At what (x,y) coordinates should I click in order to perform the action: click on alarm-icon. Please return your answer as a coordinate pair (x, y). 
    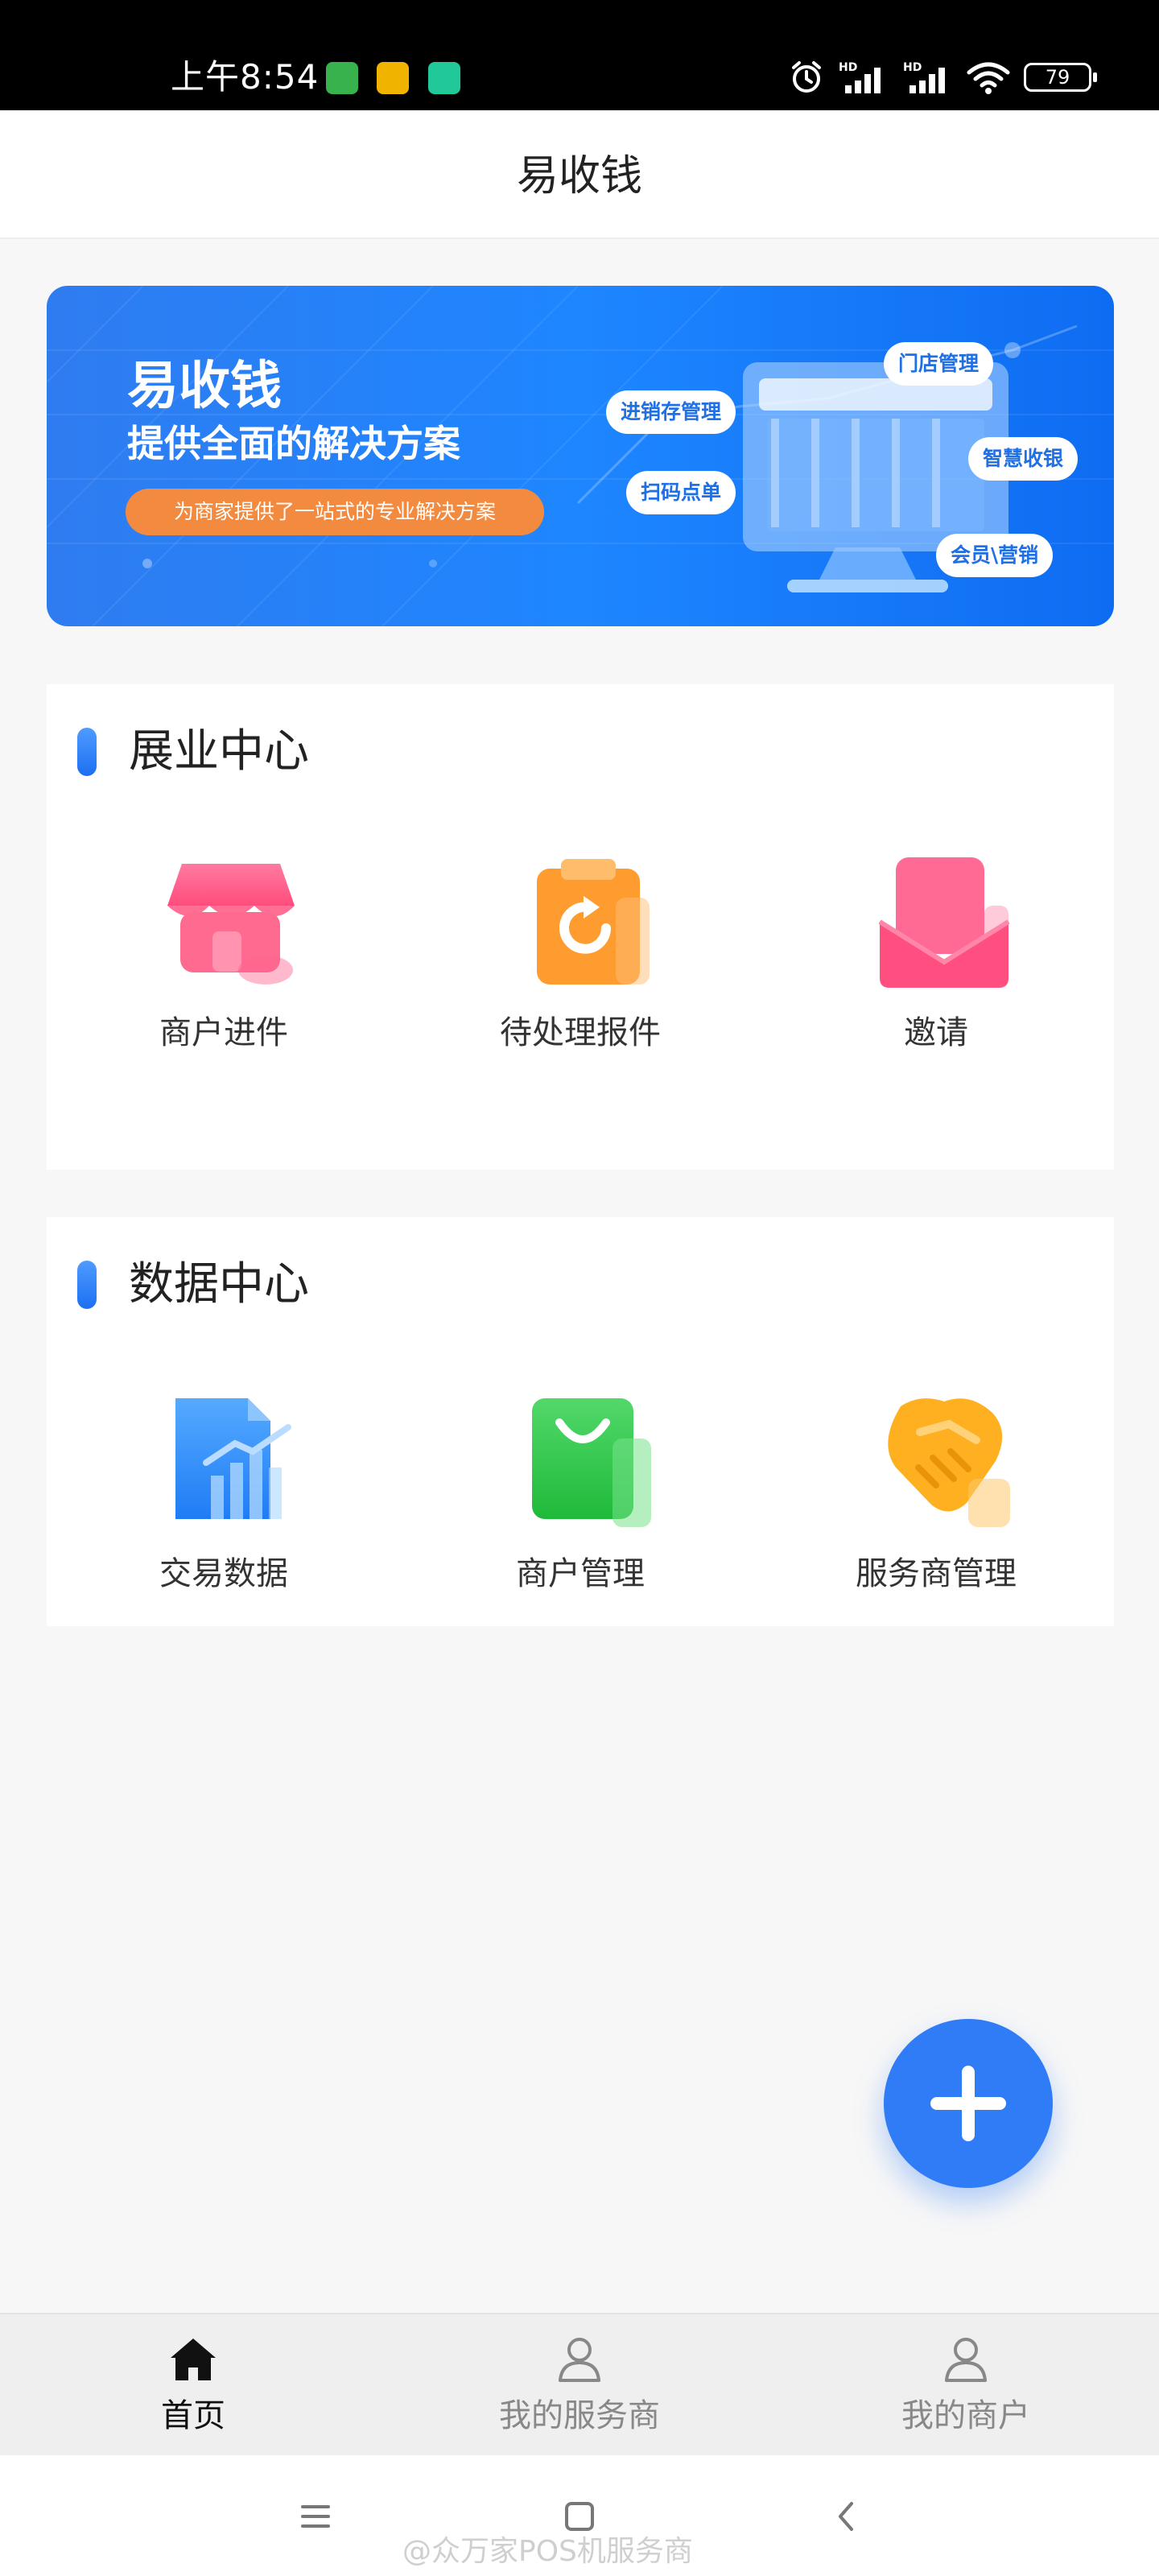
    Looking at the image, I should click on (806, 77).